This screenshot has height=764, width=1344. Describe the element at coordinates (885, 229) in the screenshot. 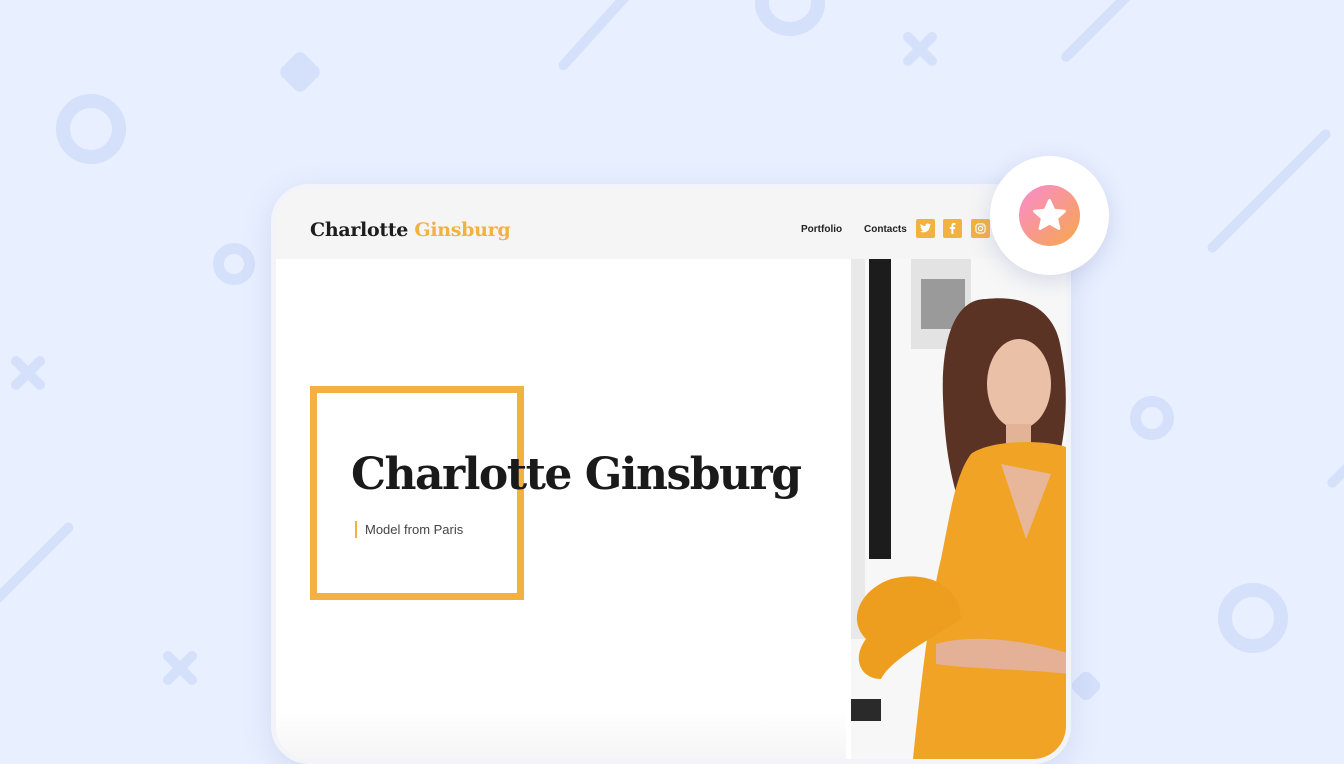

I see `nav-contacts: Contacts` at that location.